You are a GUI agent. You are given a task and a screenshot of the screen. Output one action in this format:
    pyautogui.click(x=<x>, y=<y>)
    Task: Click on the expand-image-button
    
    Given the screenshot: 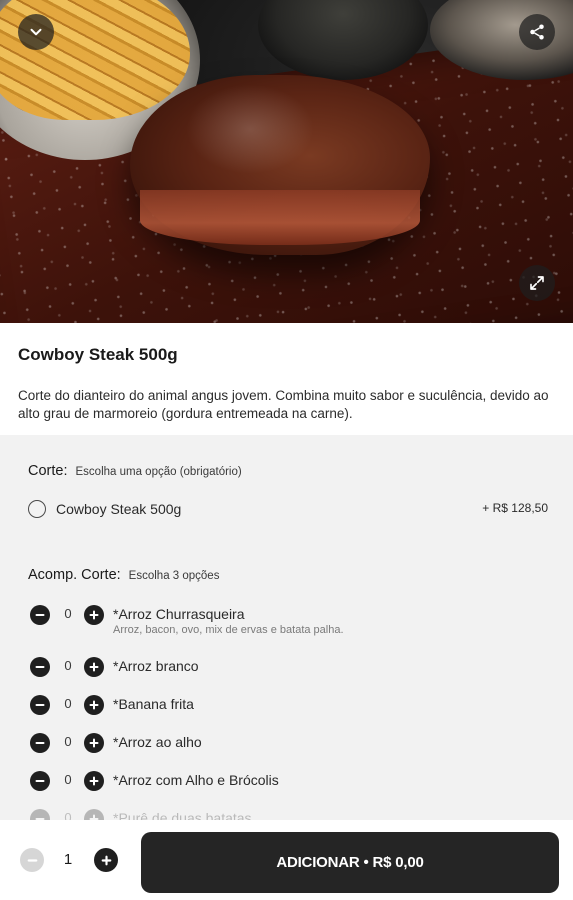 What is the action you would take?
    pyautogui.click(x=537, y=283)
    